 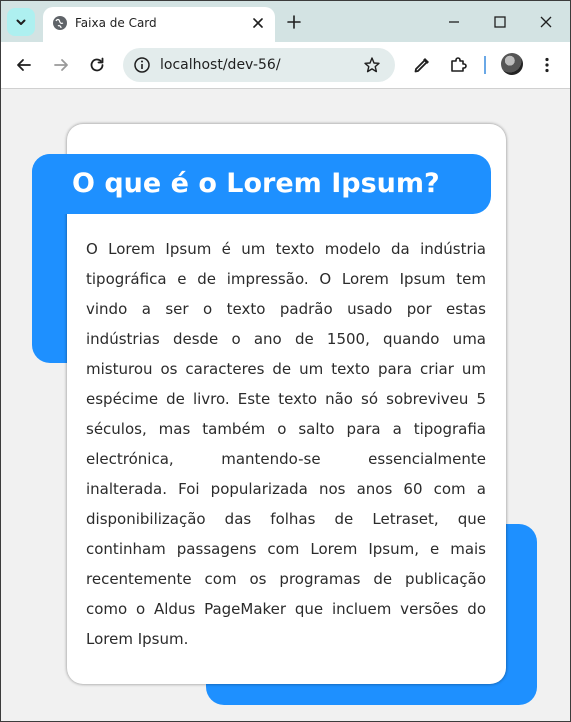 I want to click on puzzle-icon, so click(x=458, y=65).